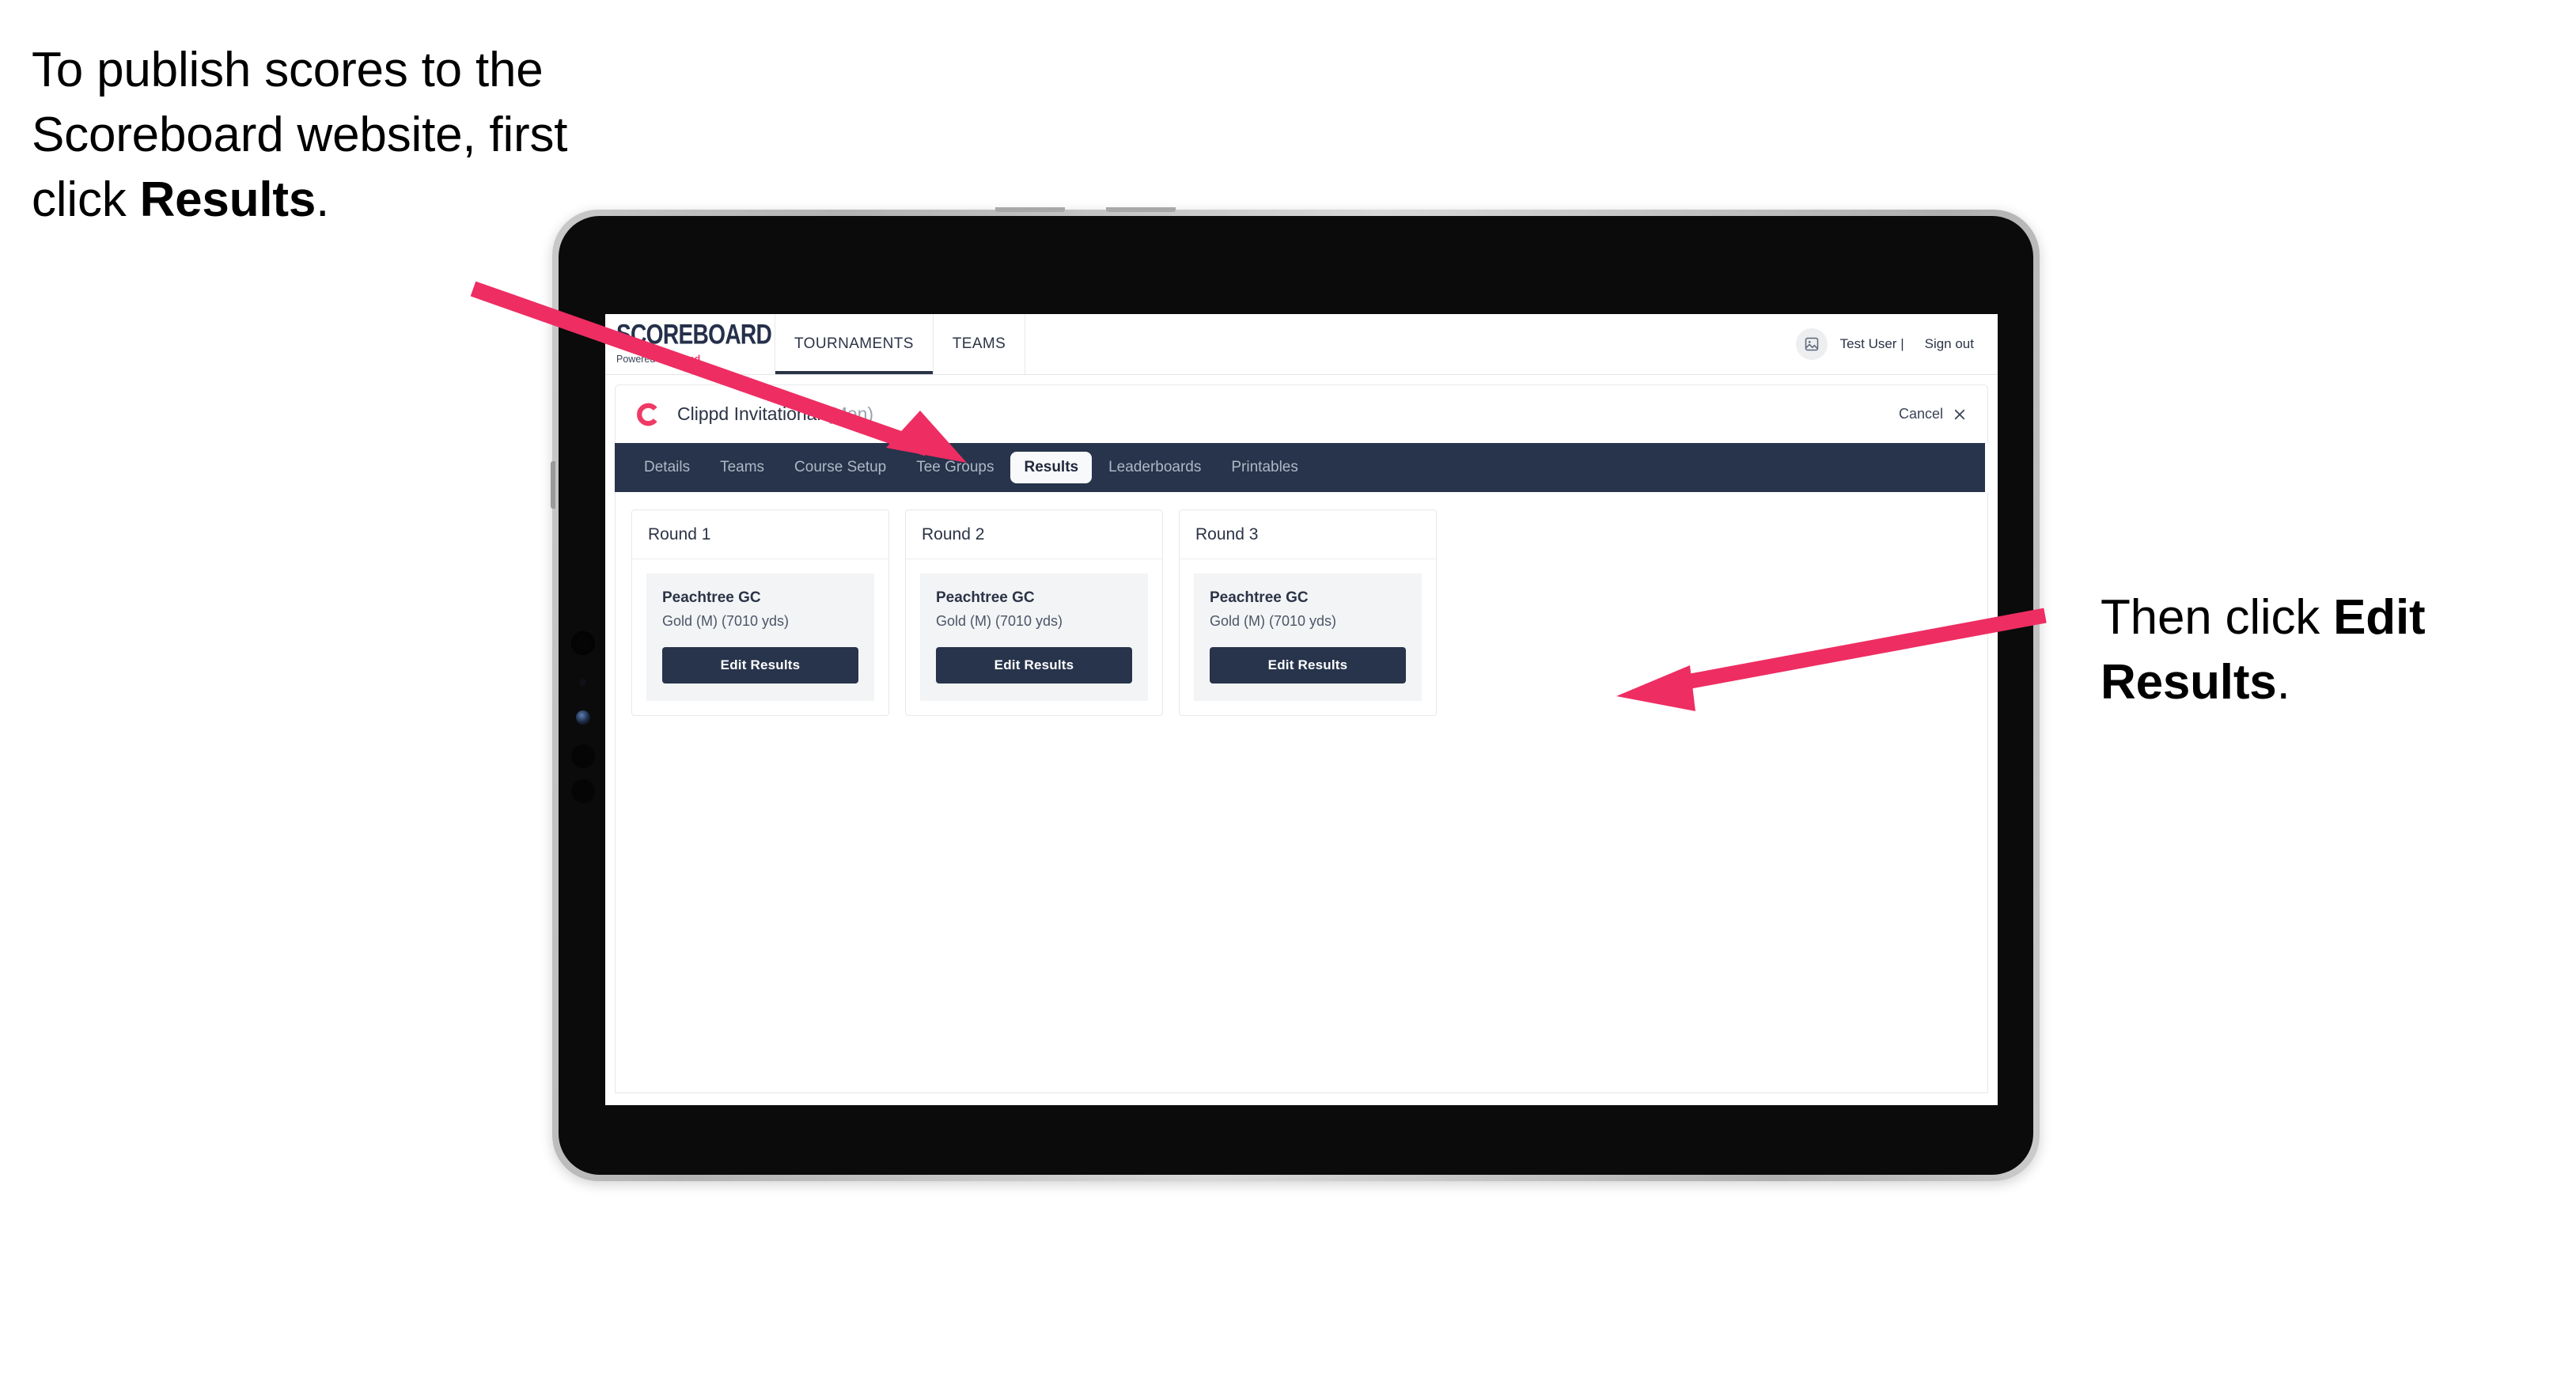  What do you see at coordinates (1872, 344) in the screenshot?
I see `user-name: Test User |` at bounding box center [1872, 344].